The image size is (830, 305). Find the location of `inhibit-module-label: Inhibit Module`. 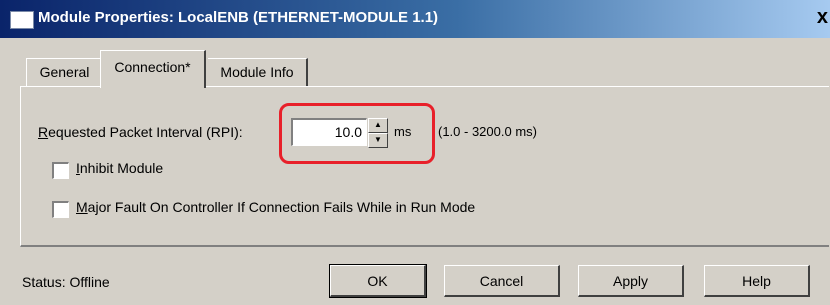

inhibit-module-label: Inhibit Module is located at coordinates (120, 168).